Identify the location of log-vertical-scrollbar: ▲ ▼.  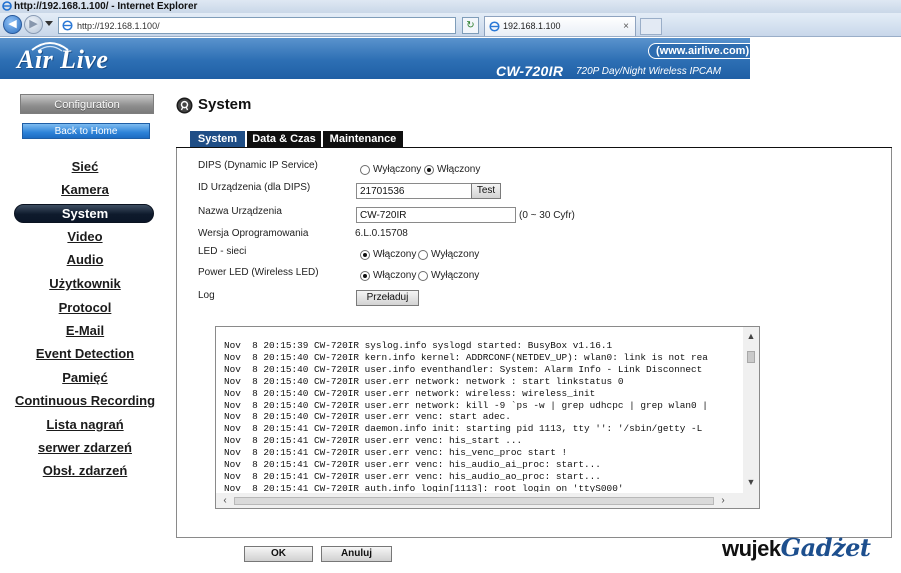
(751, 410).